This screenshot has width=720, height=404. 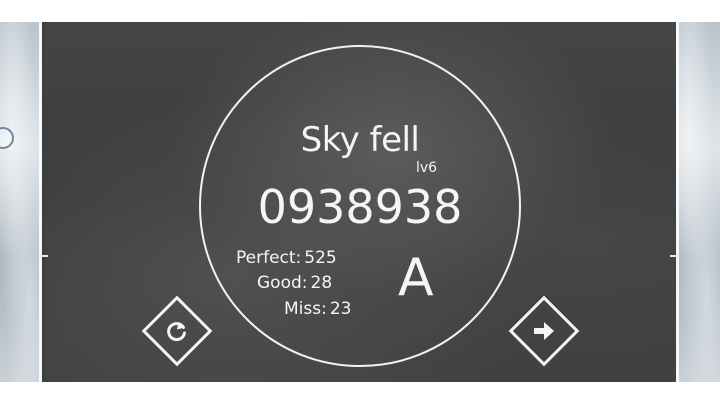 What do you see at coordinates (320, 258) in the screenshot?
I see `stat-perfect-value: 525` at bounding box center [320, 258].